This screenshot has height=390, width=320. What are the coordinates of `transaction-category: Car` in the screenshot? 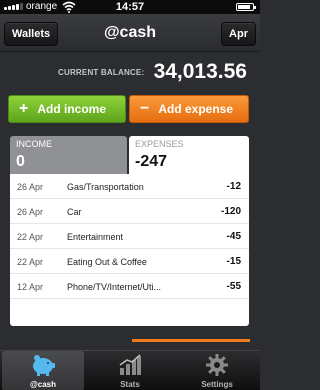 It's located at (74, 212).